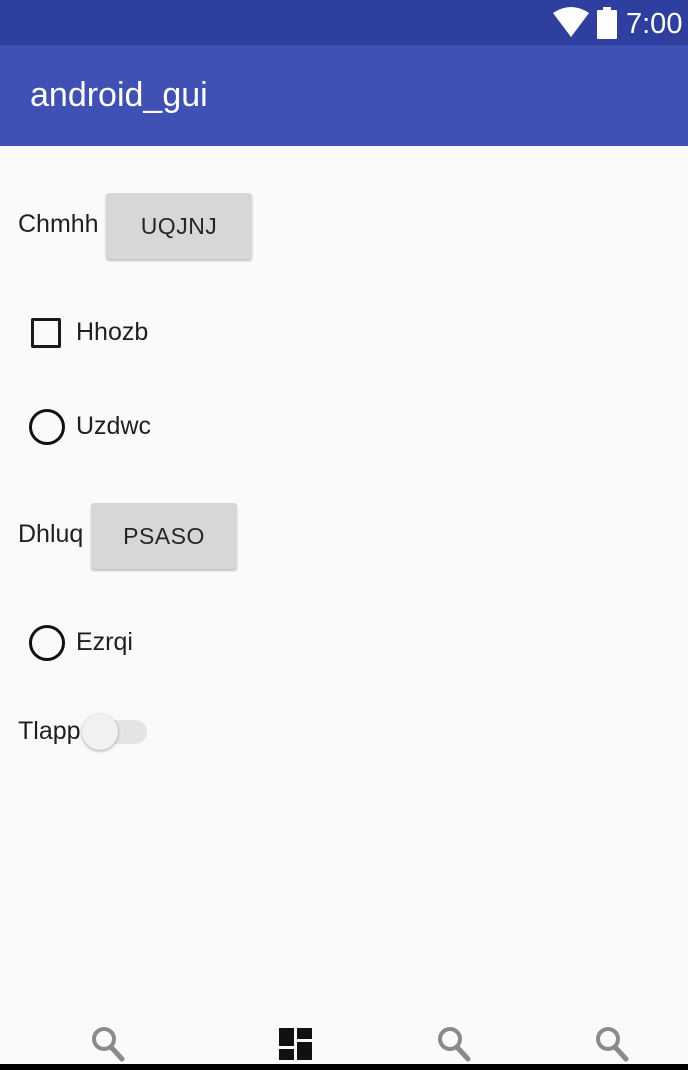 This screenshot has width=688, height=1070. I want to click on dhluq-label: Dhluq, so click(51, 534).